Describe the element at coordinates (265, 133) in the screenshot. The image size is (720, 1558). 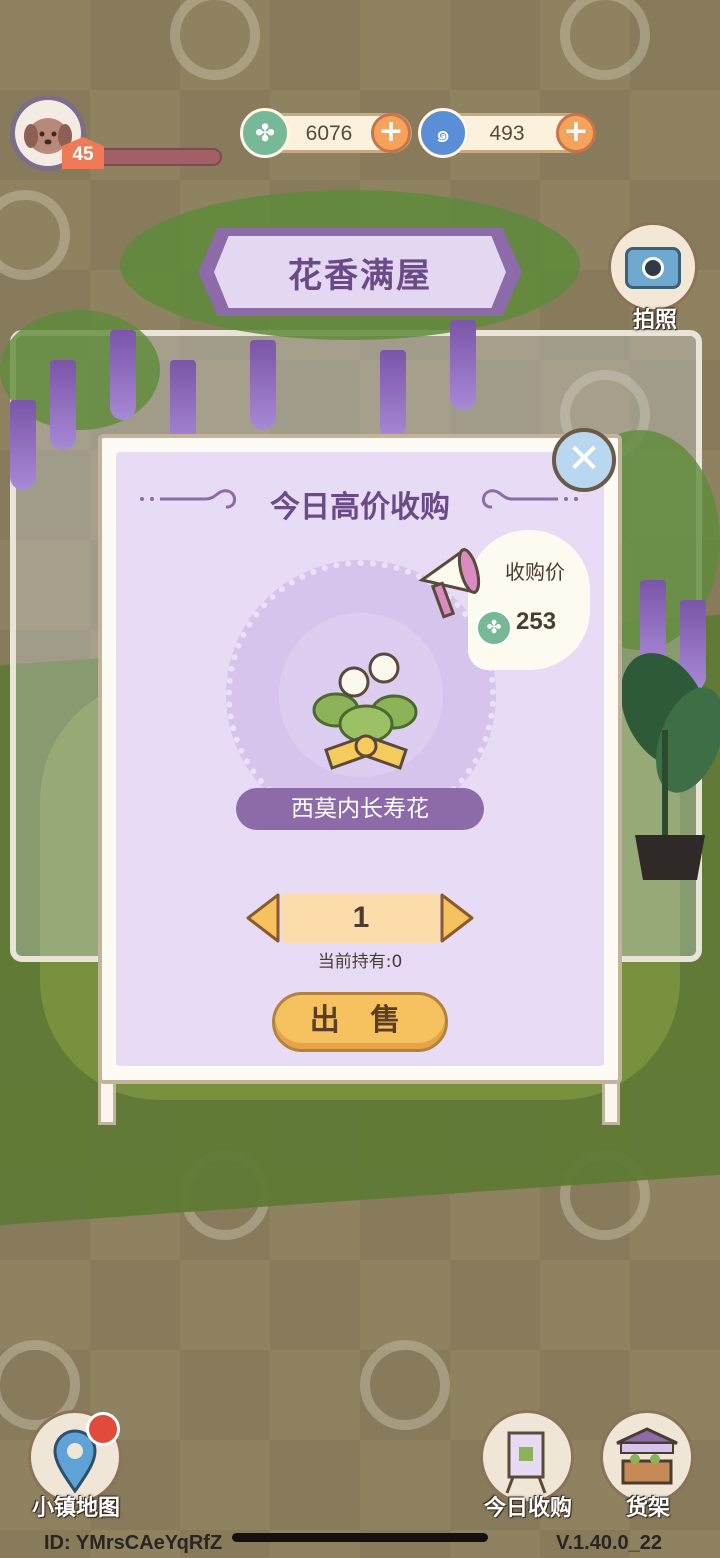
I see `clover-currency-icon: ✤` at that location.